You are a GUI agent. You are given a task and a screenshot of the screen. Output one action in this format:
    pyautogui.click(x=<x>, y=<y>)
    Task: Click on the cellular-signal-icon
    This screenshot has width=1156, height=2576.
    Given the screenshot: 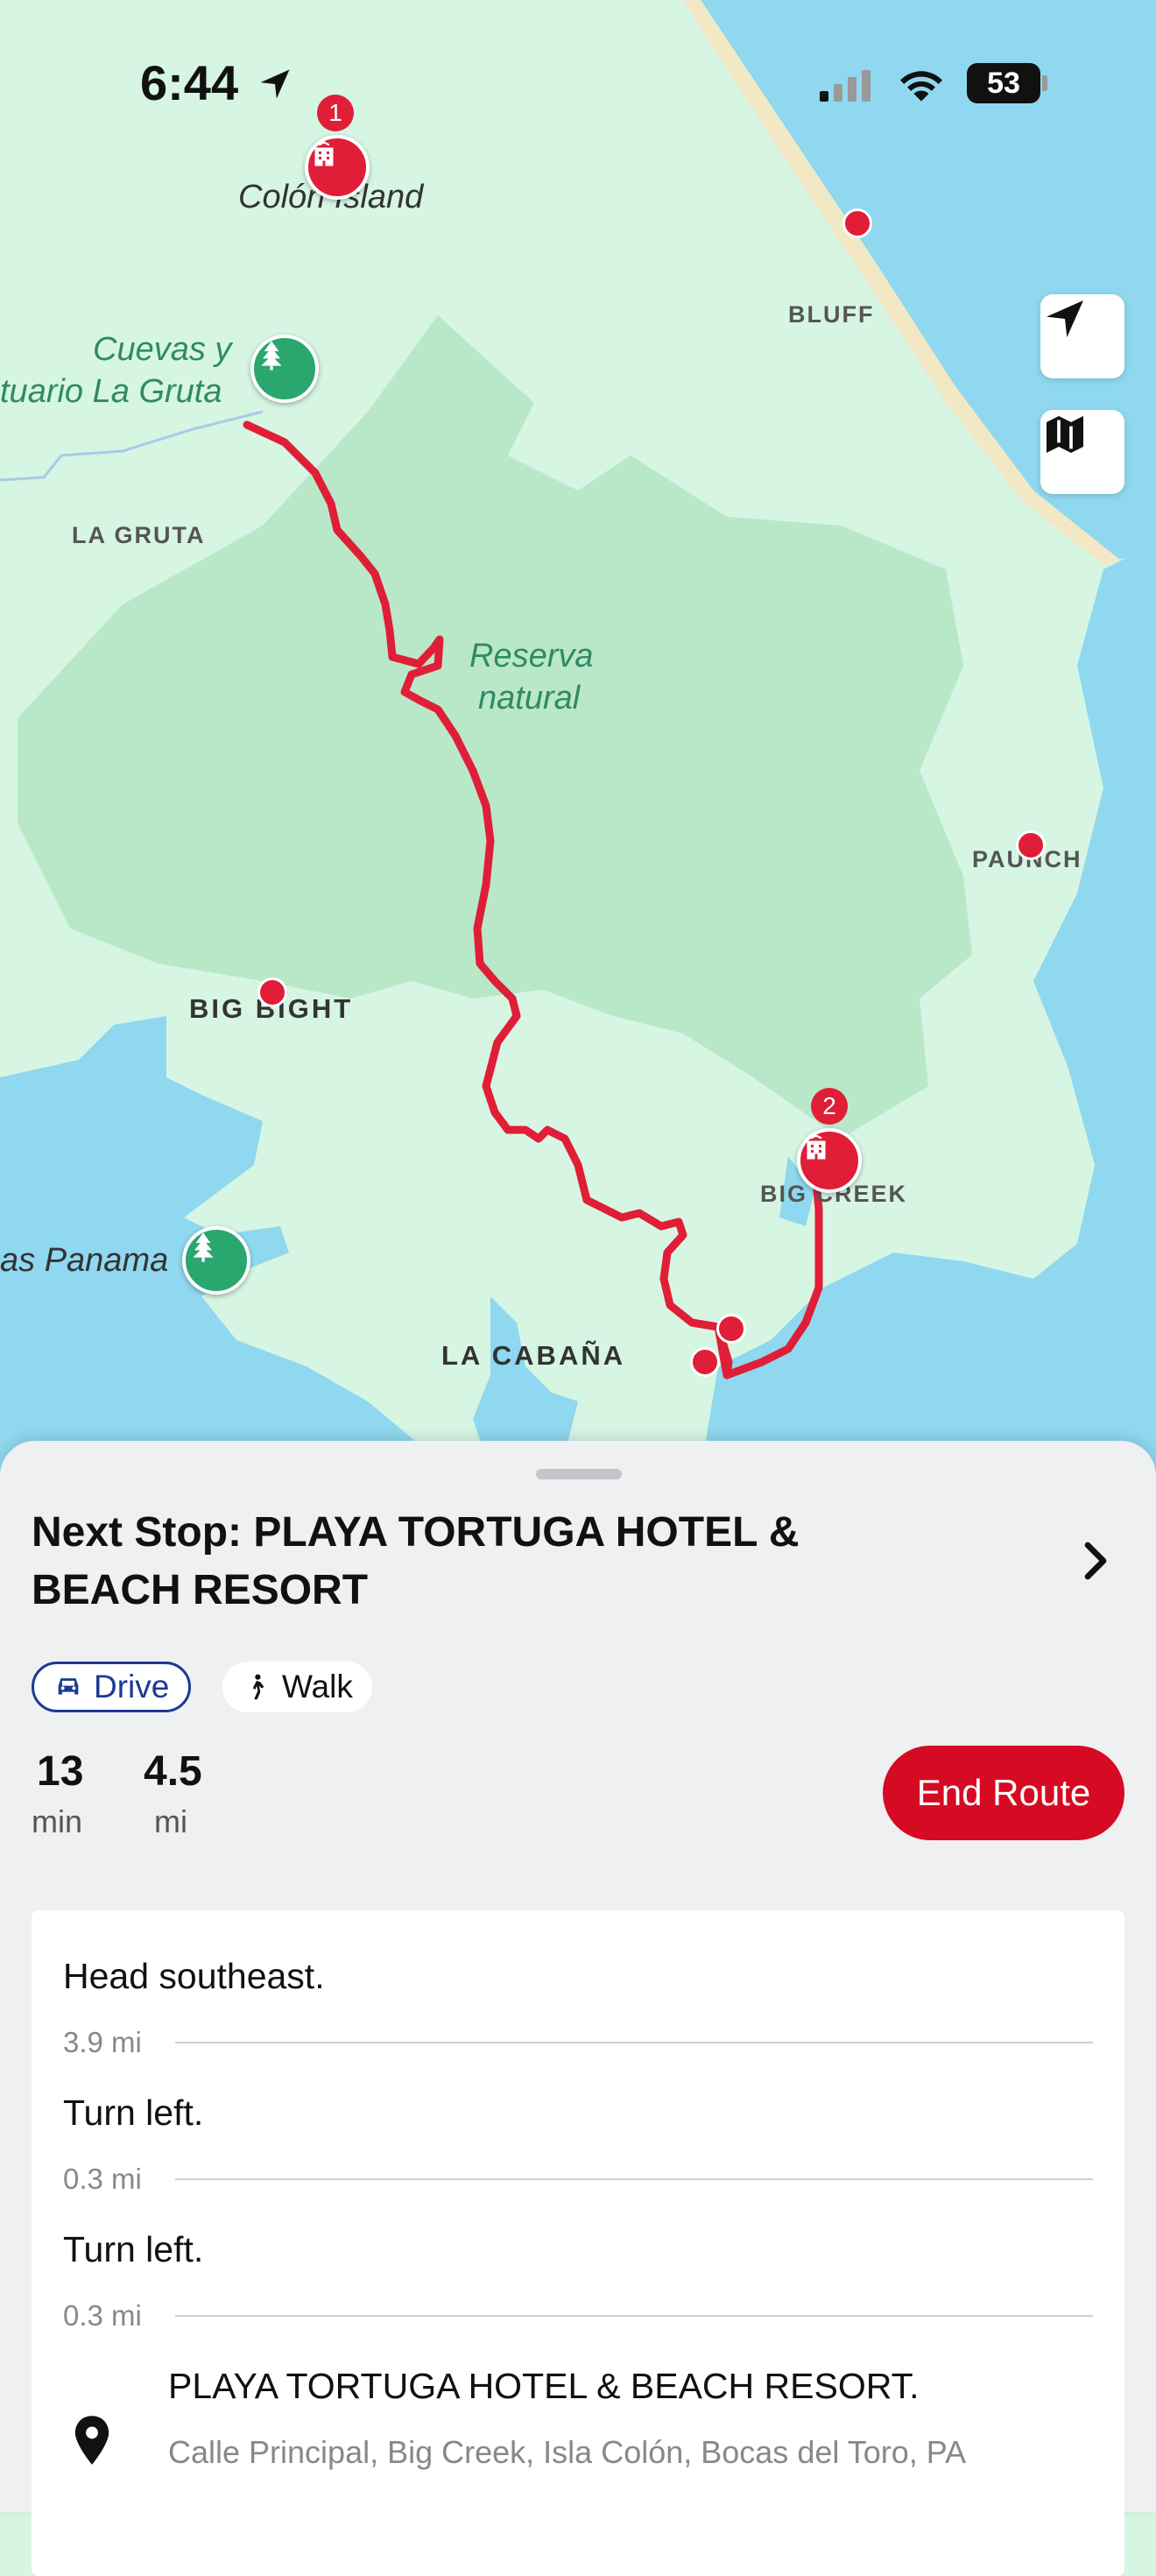 What is the action you would take?
    pyautogui.click(x=845, y=86)
    